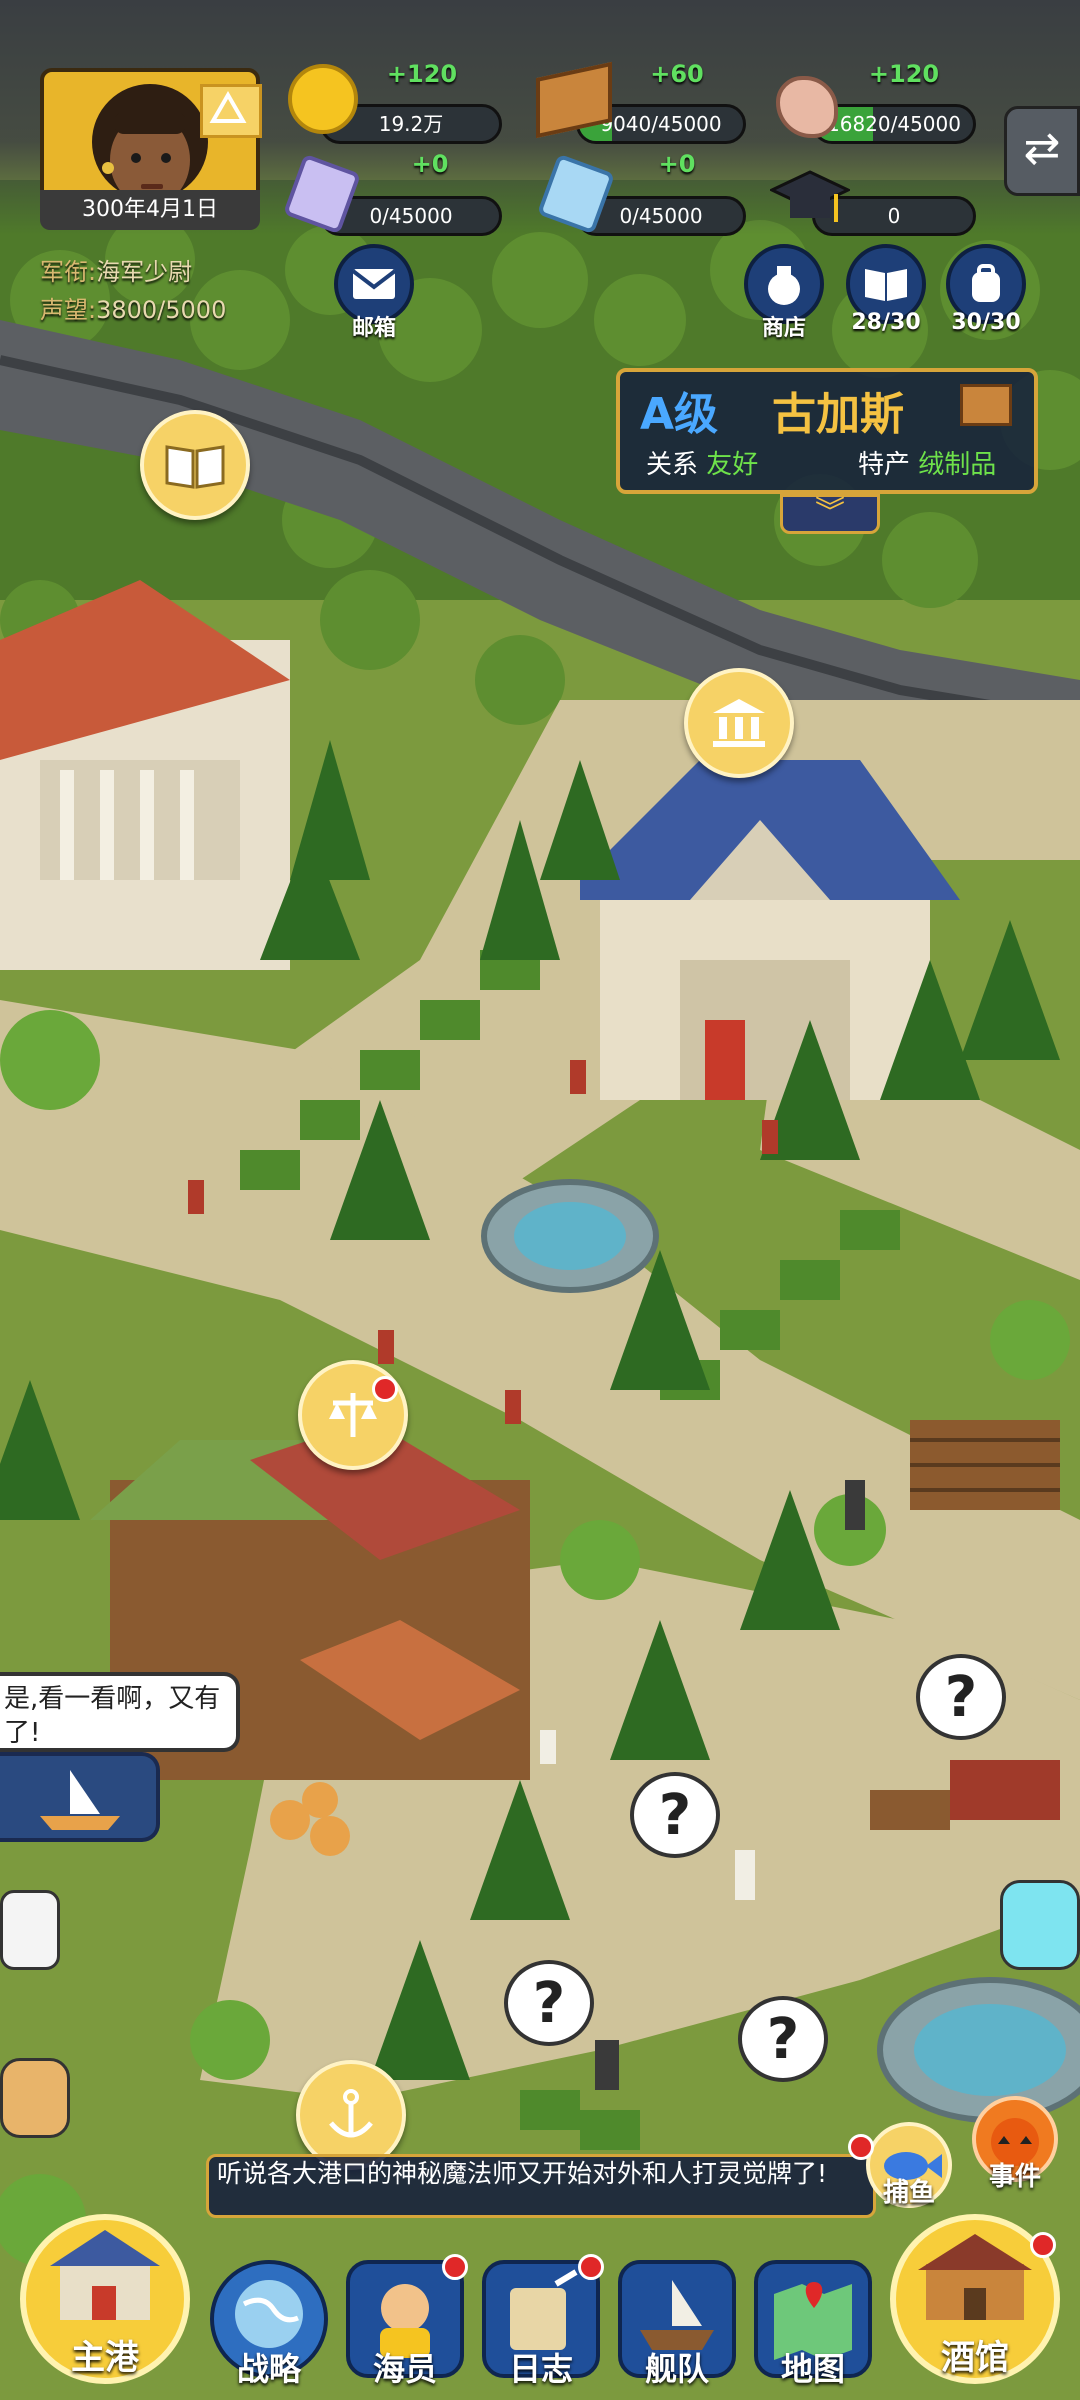 Image resolution: width=1080 pixels, height=2400 pixels. I want to click on location-panel: A级 古加斯 关系 友好 特产 绒制品, so click(827, 431).